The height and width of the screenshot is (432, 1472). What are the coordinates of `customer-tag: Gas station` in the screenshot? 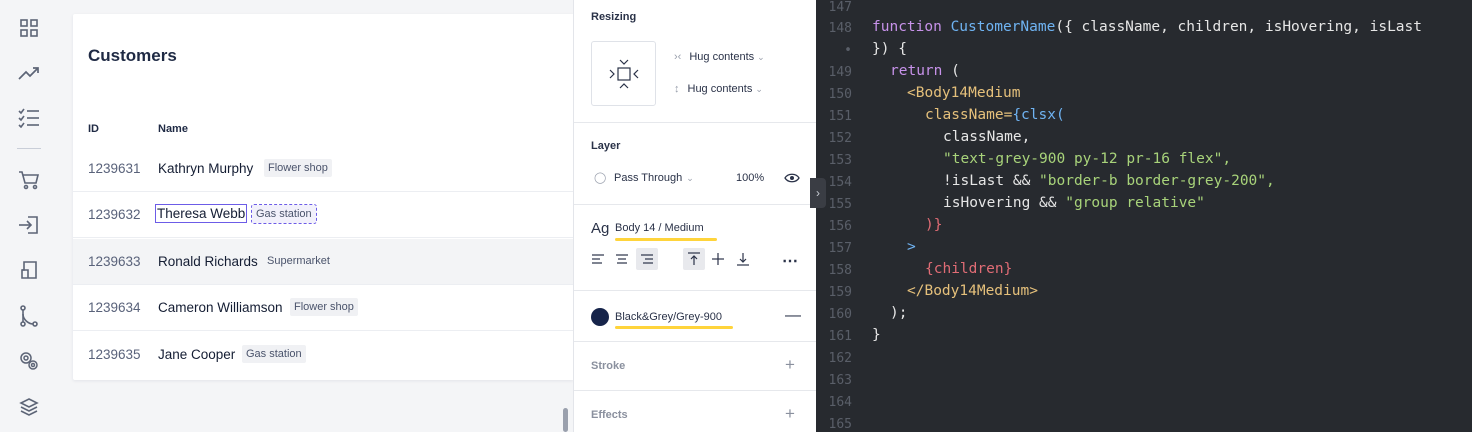 It's located at (274, 354).